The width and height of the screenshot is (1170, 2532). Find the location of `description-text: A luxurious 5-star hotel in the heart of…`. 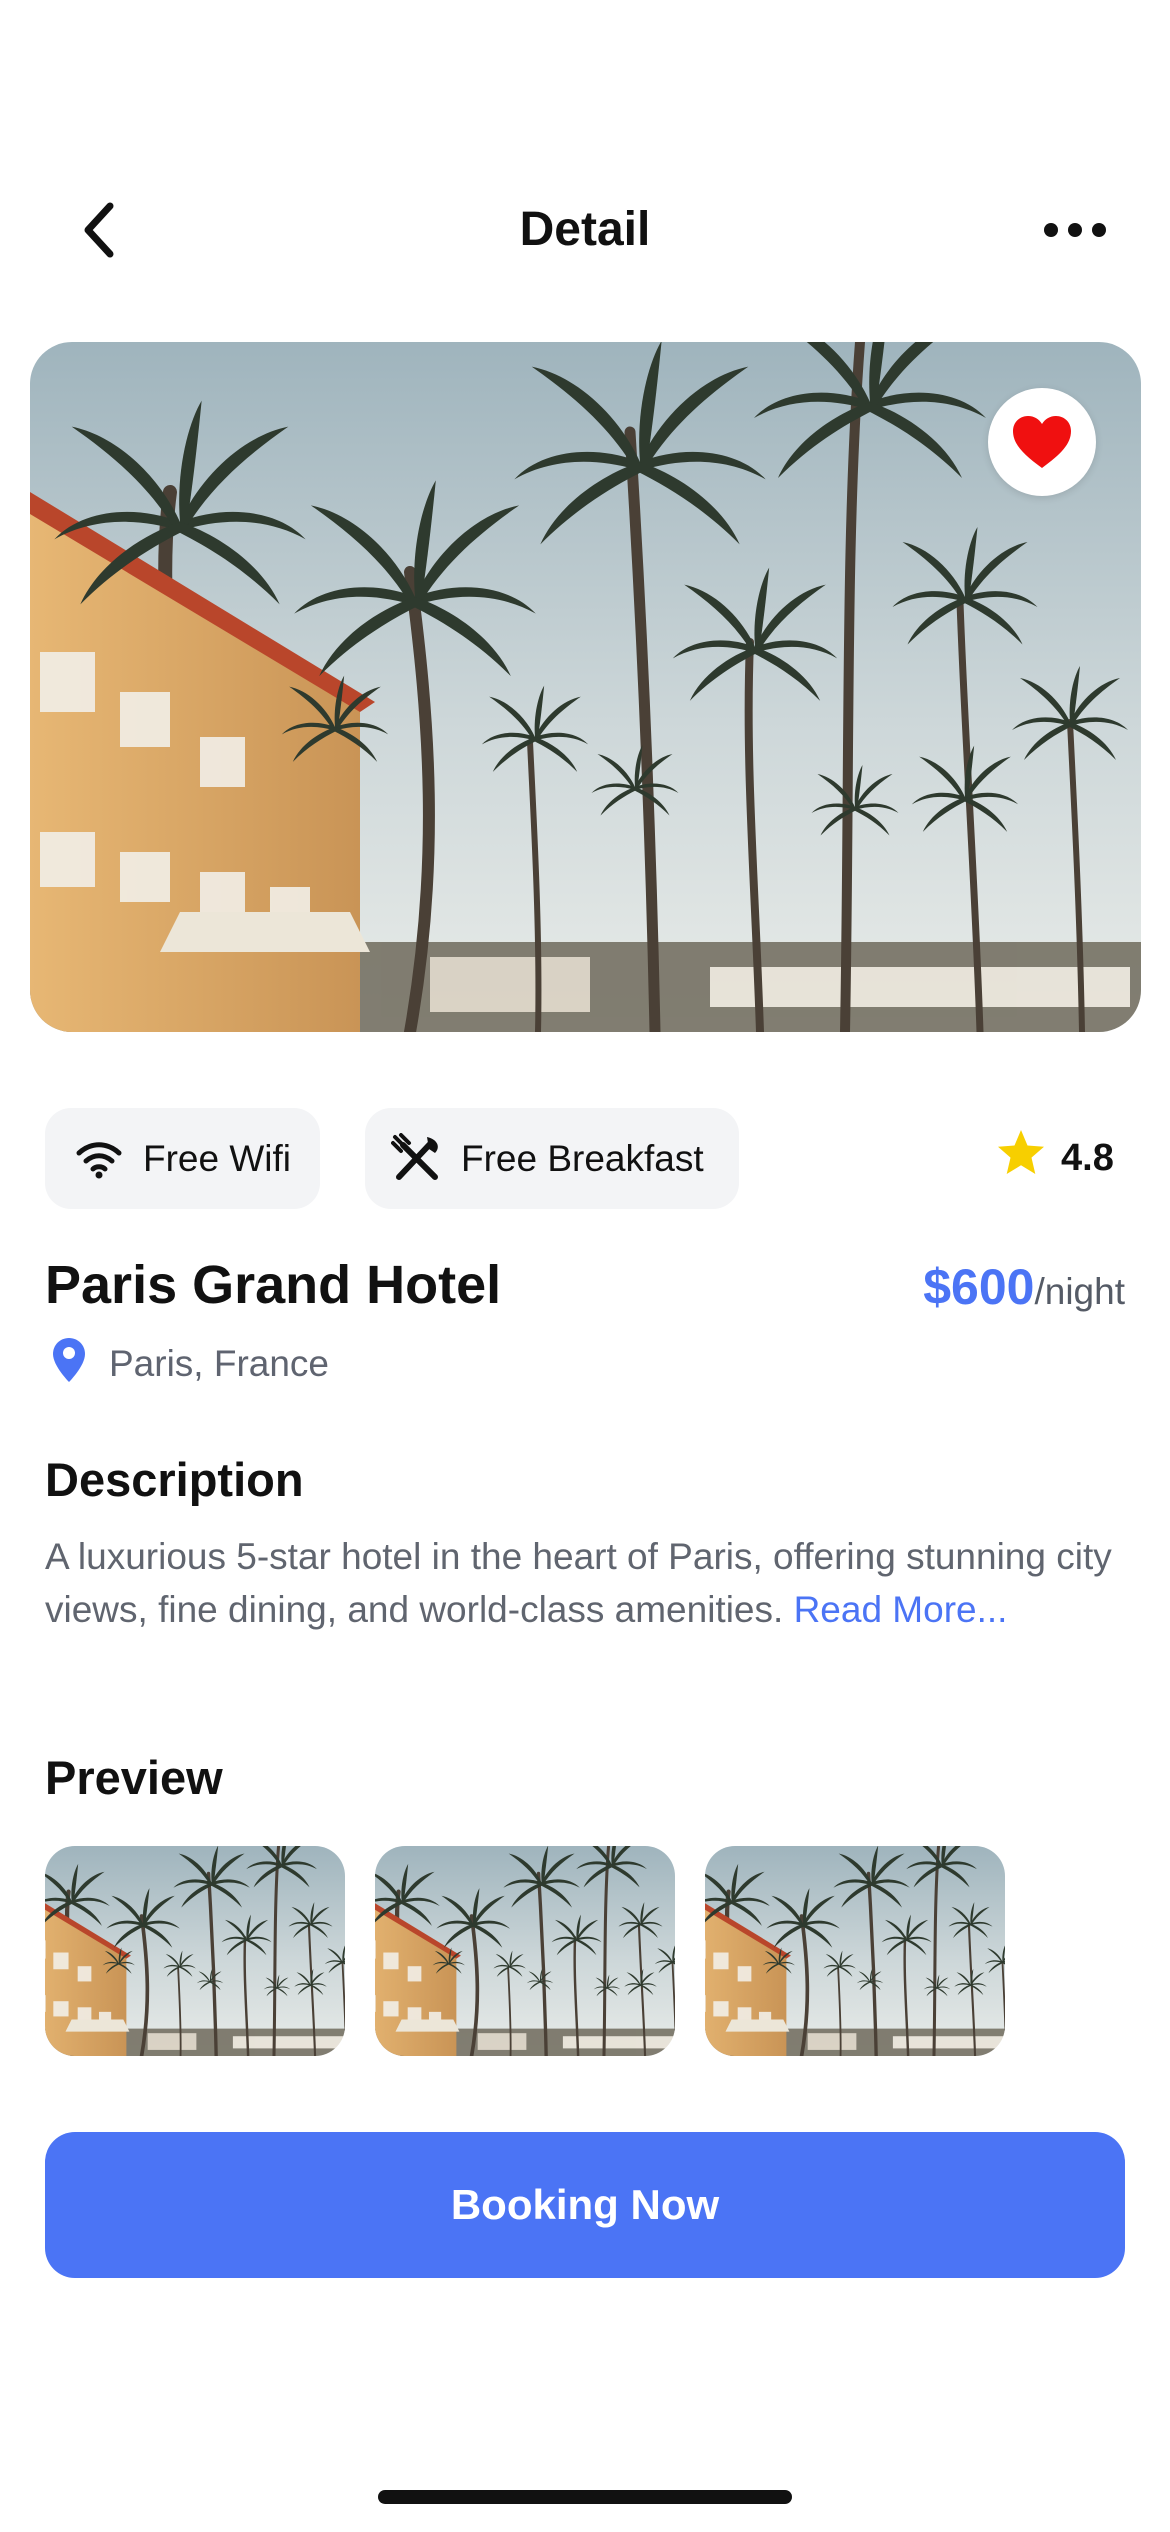

description-text: A luxurious 5-star hotel in the heart of… is located at coordinates (585, 1583).